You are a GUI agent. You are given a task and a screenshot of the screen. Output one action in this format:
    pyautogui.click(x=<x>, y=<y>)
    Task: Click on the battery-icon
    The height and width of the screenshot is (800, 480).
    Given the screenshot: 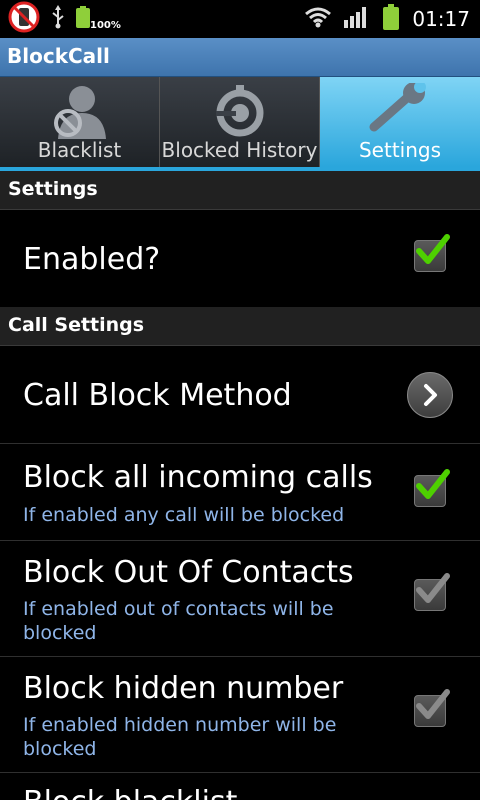 What is the action you would take?
    pyautogui.click(x=391, y=19)
    